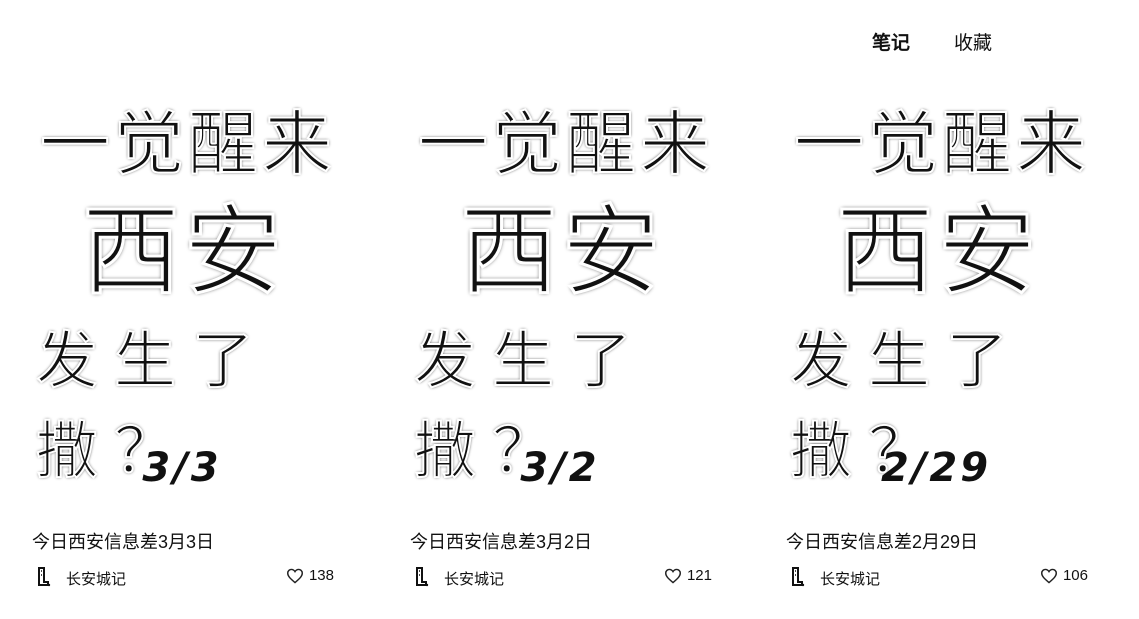 This screenshot has width=1139, height=619. I want to click on profile-tabs: 笔记 收藏, so click(932, 41).